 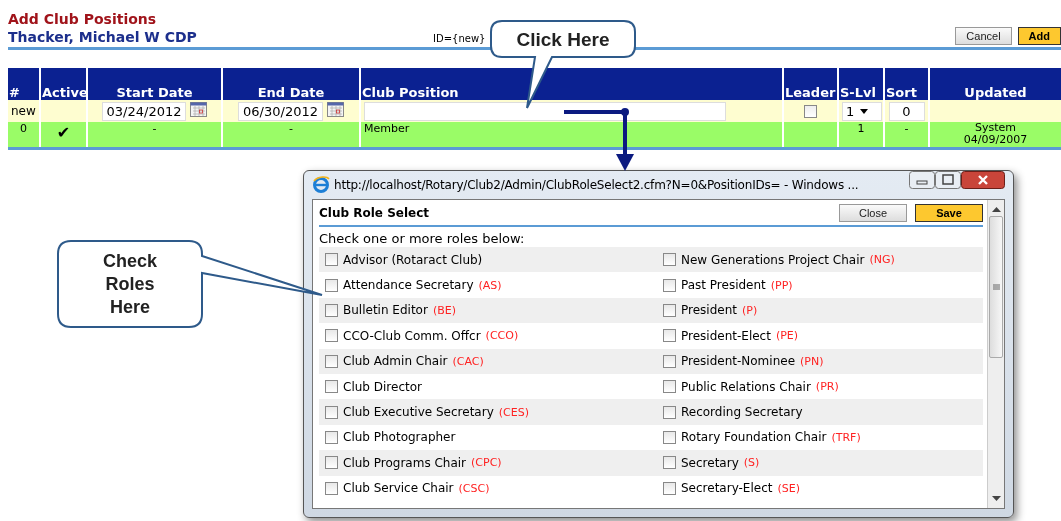 I want to click on role-code: (PE), so click(x=787, y=336).